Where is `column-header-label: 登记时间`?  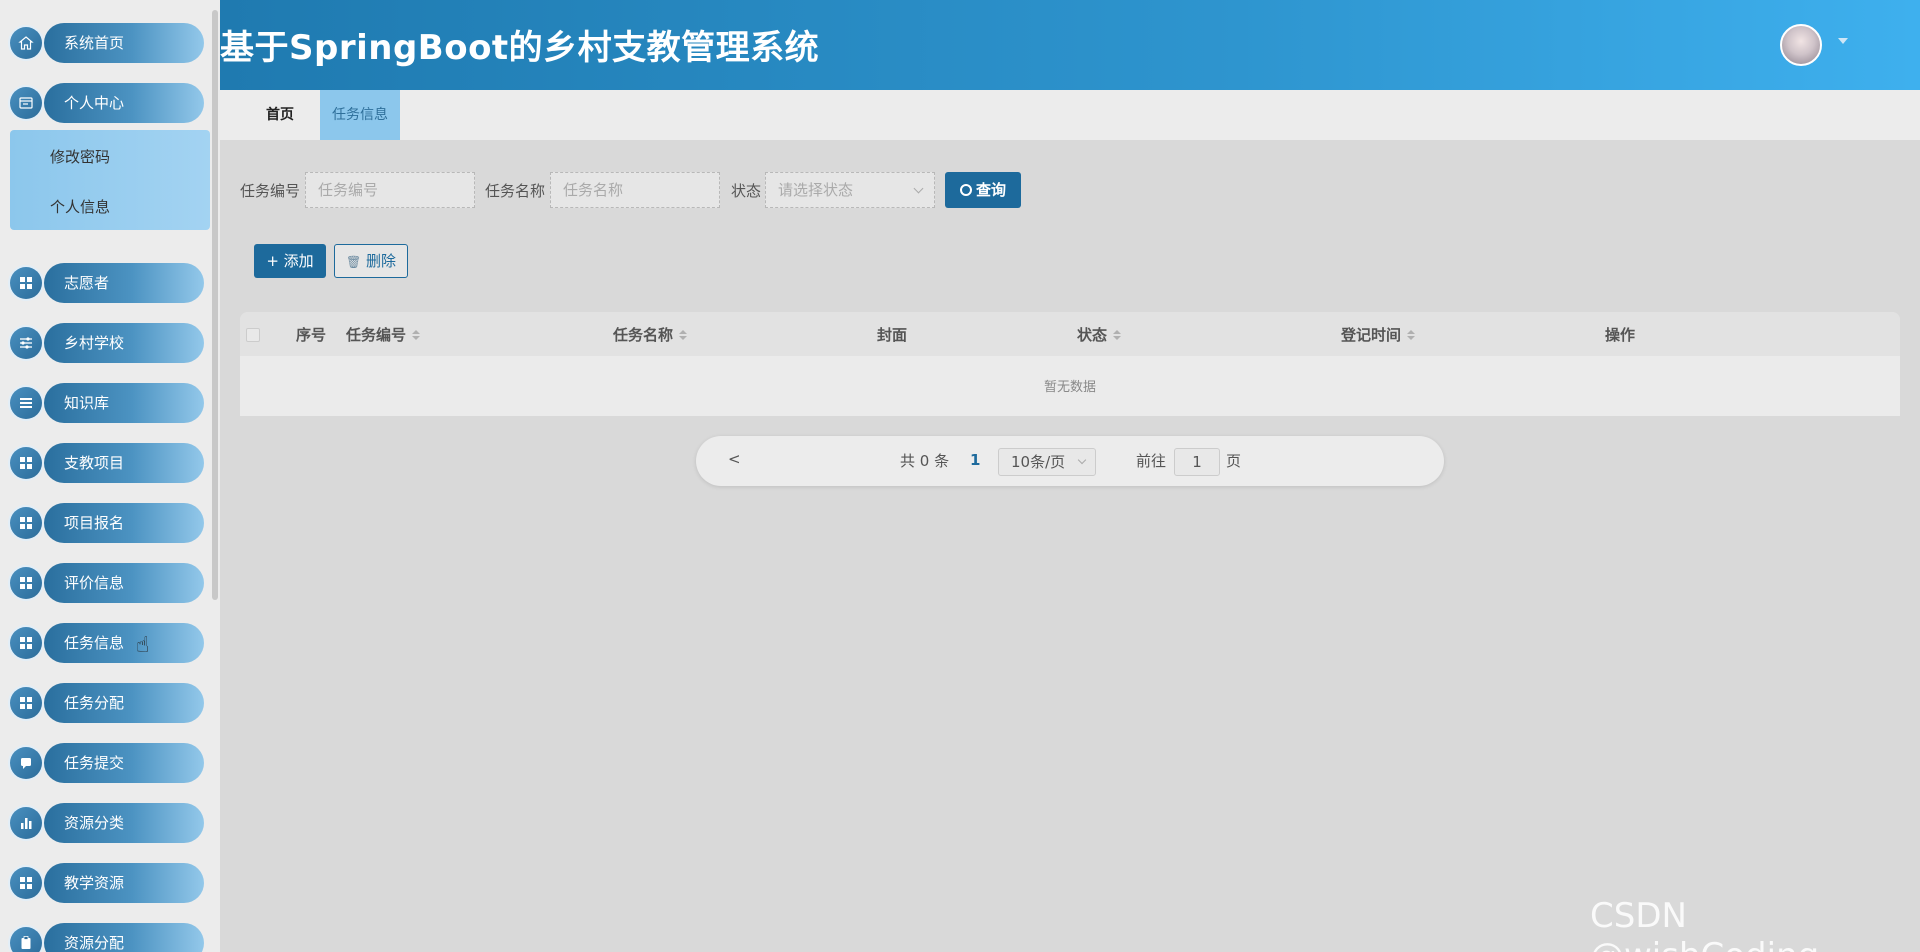 column-header-label: 登记时间 is located at coordinates (1371, 335).